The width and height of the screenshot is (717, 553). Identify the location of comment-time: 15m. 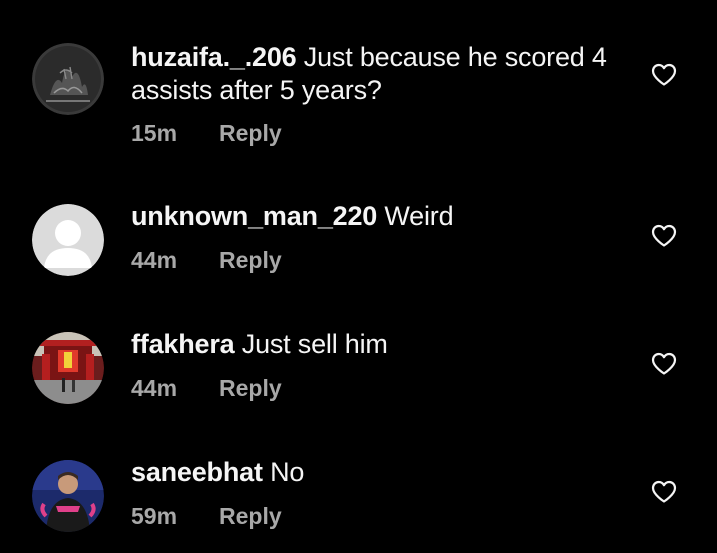
(154, 133).